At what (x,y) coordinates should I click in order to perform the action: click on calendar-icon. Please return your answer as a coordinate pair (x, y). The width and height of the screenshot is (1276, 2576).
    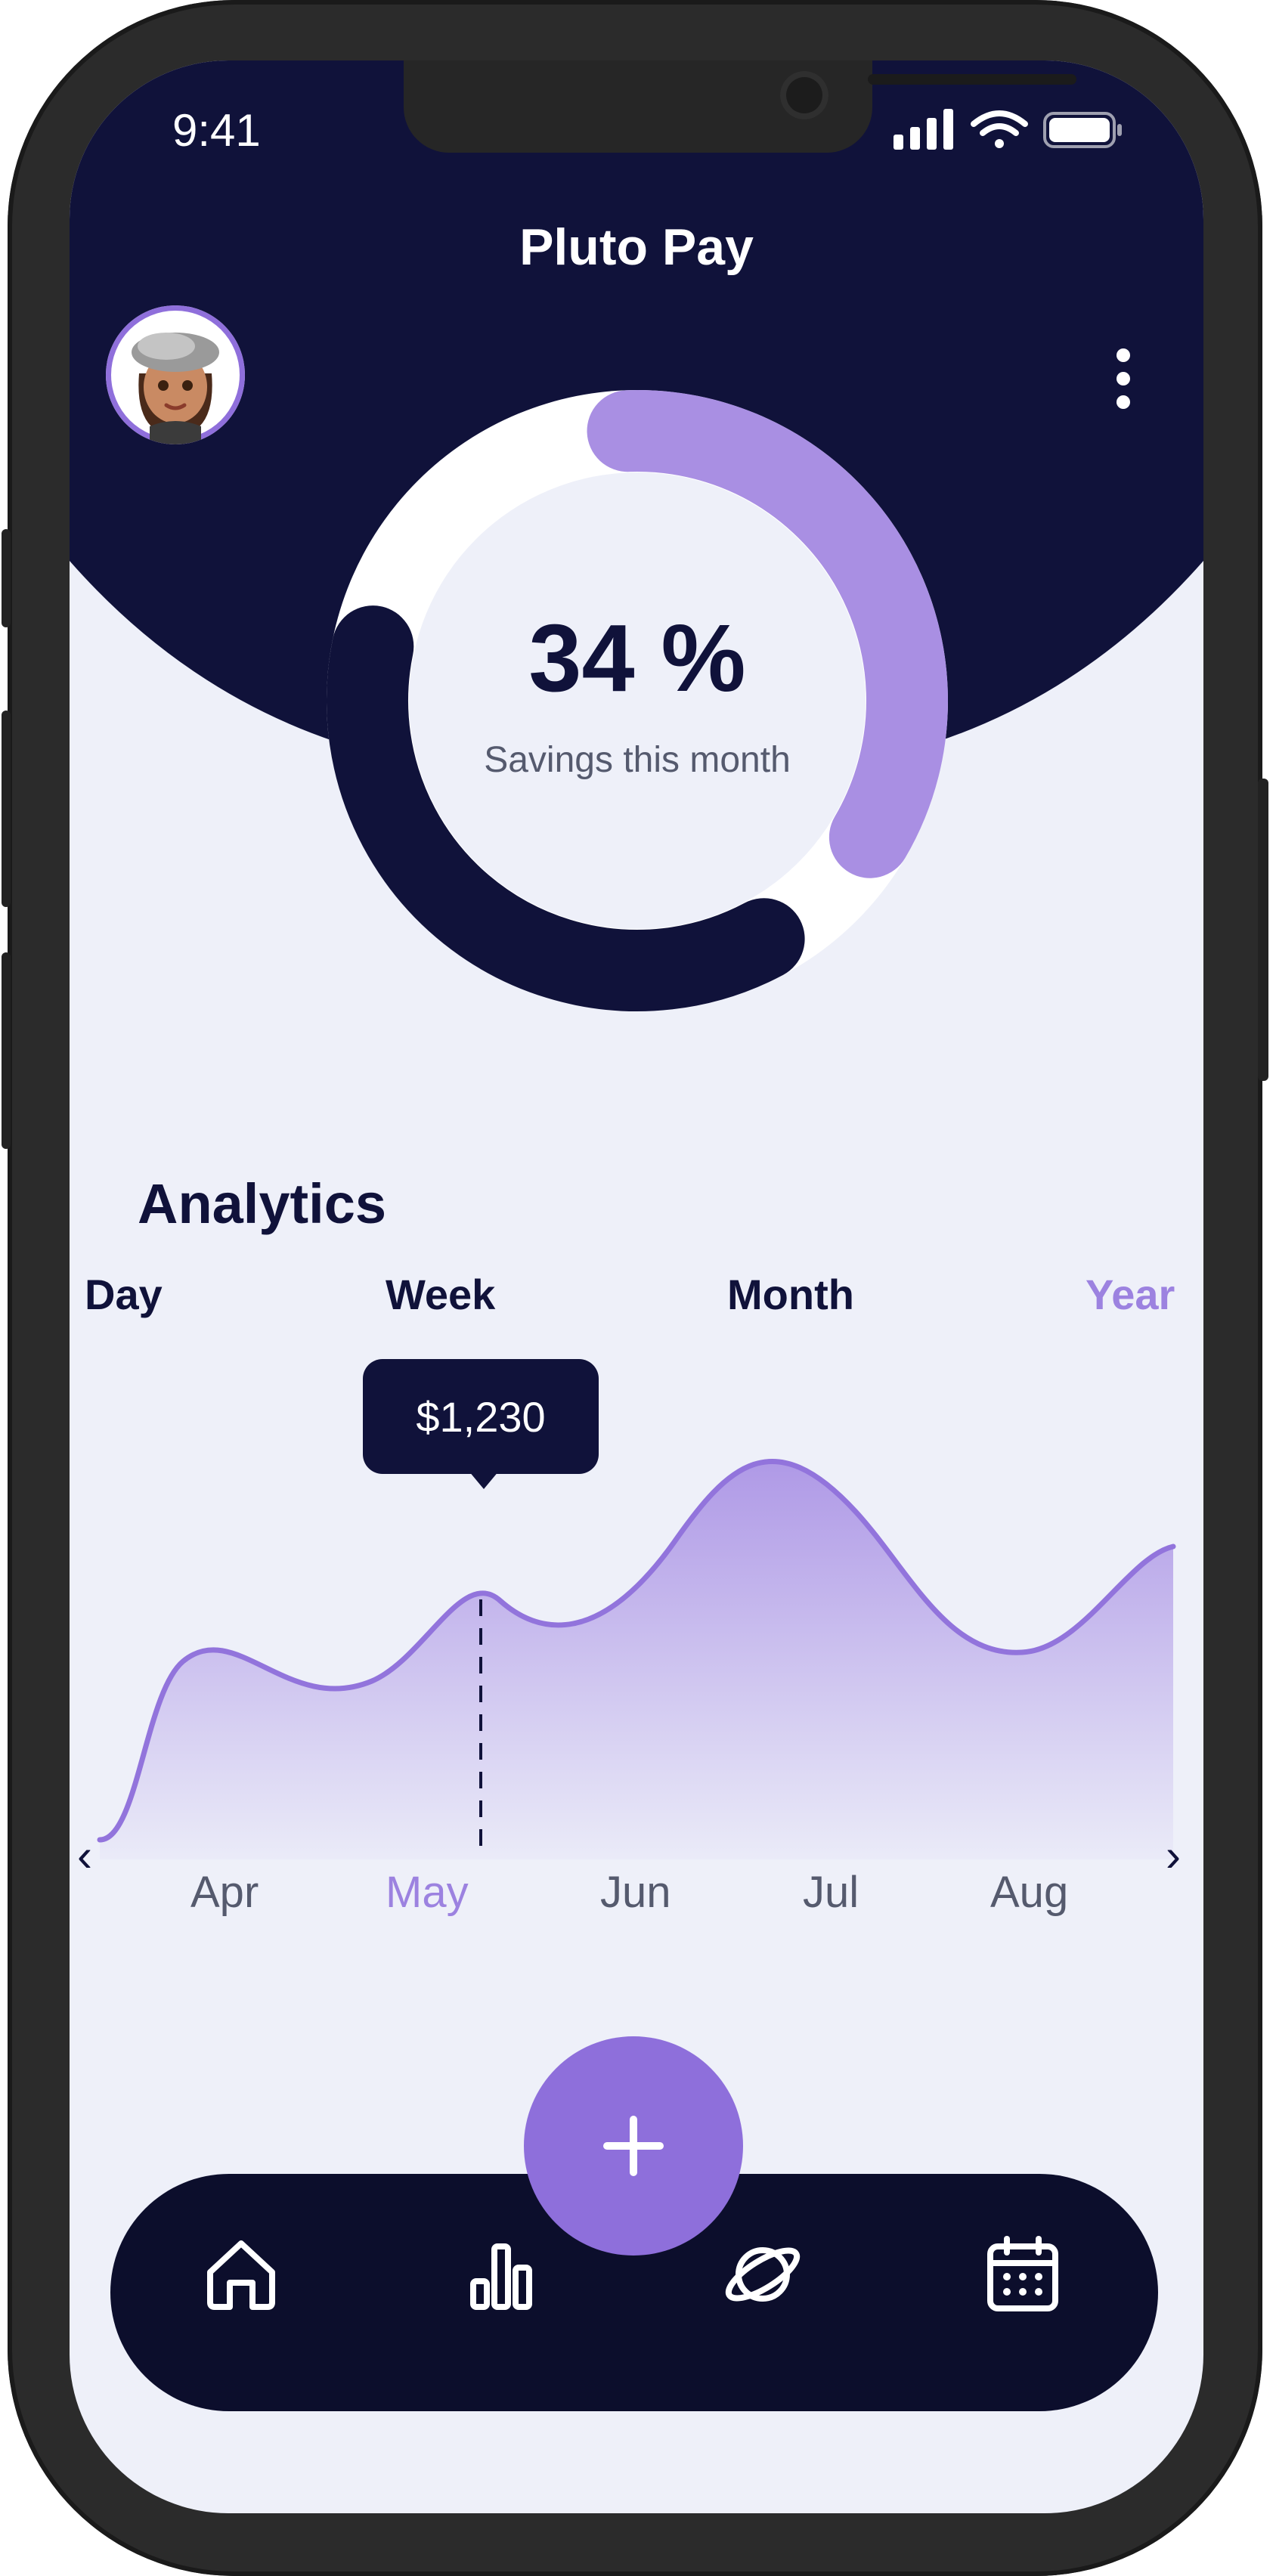
    Looking at the image, I should click on (1022, 2273).